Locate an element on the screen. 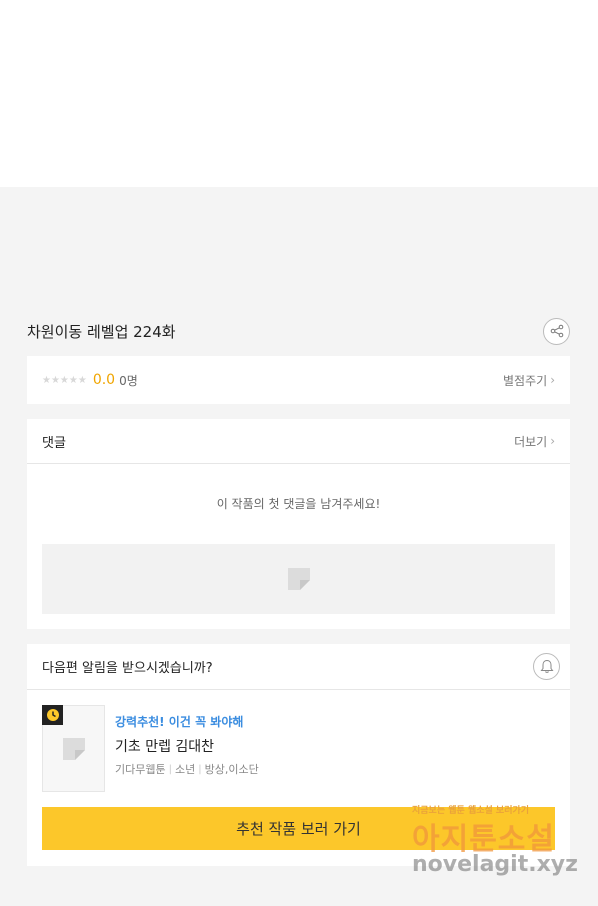 Image resolution: width=598 pixels, height=906 pixels. watermark-url: novelagit.xyz is located at coordinates (495, 864).